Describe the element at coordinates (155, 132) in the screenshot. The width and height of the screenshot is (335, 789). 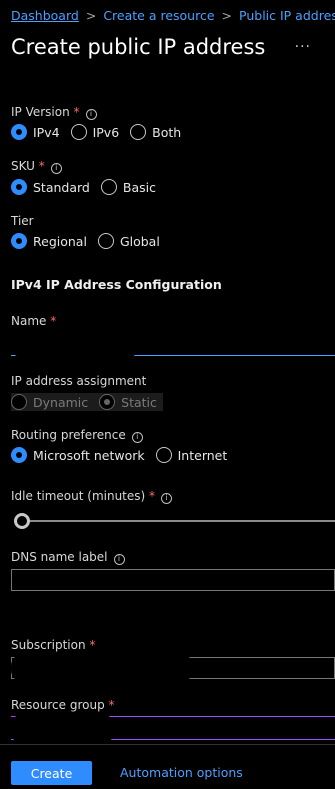
I see `radio-both: Both` at that location.